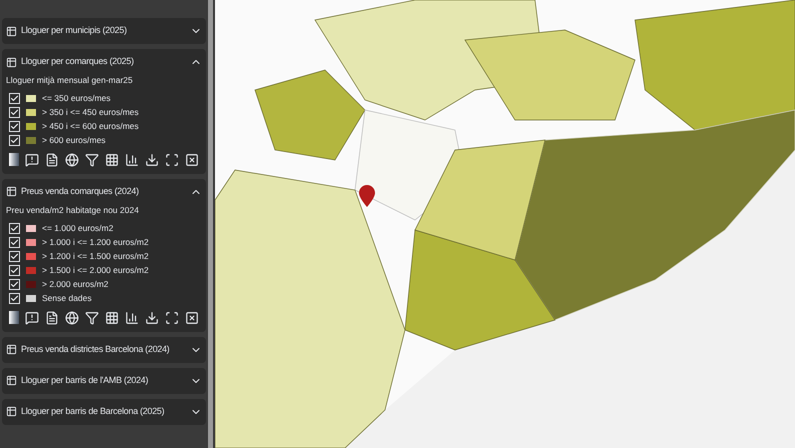 This screenshot has width=795, height=448. I want to click on scrollbar, so click(210, 224).